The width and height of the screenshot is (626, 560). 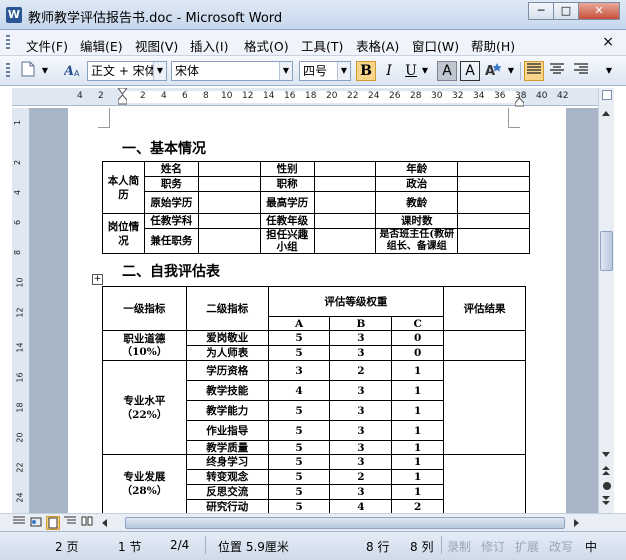 What do you see at coordinates (561, 546) in the screenshot?
I see `status-overtype: 改写` at bounding box center [561, 546].